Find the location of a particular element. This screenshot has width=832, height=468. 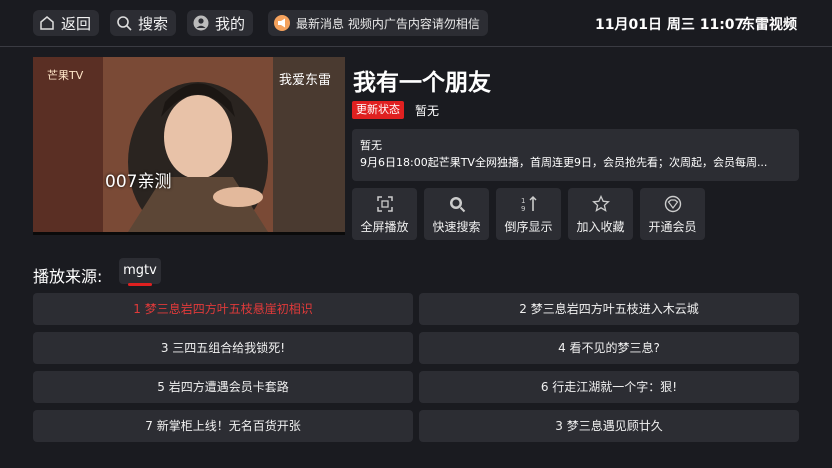

vip-button: 开通会员 is located at coordinates (672, 214).